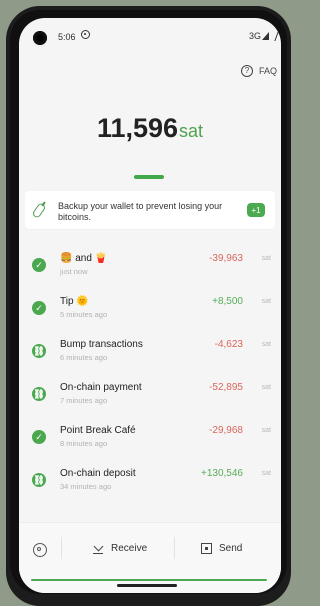  Describe the element at coordinates (206, 548) in the screenshot. I see `scan-icon` at that location.